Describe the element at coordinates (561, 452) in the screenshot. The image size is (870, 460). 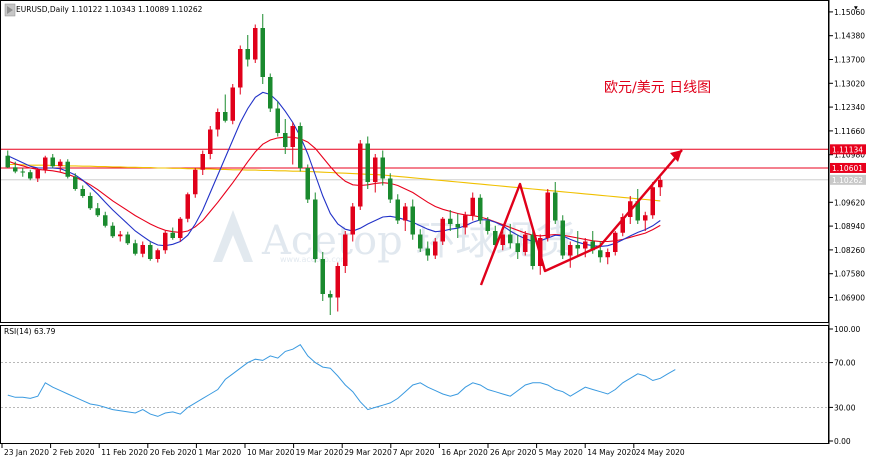
I see `x-tick-label: 5 May 2020` at that location.